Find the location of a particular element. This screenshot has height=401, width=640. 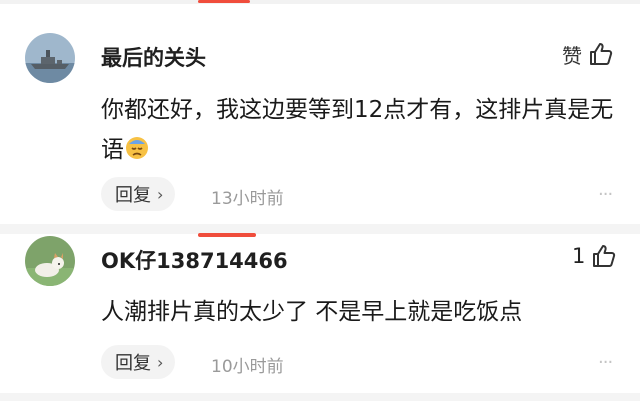

like-label: 赞 is located at coordinates (572, 55).